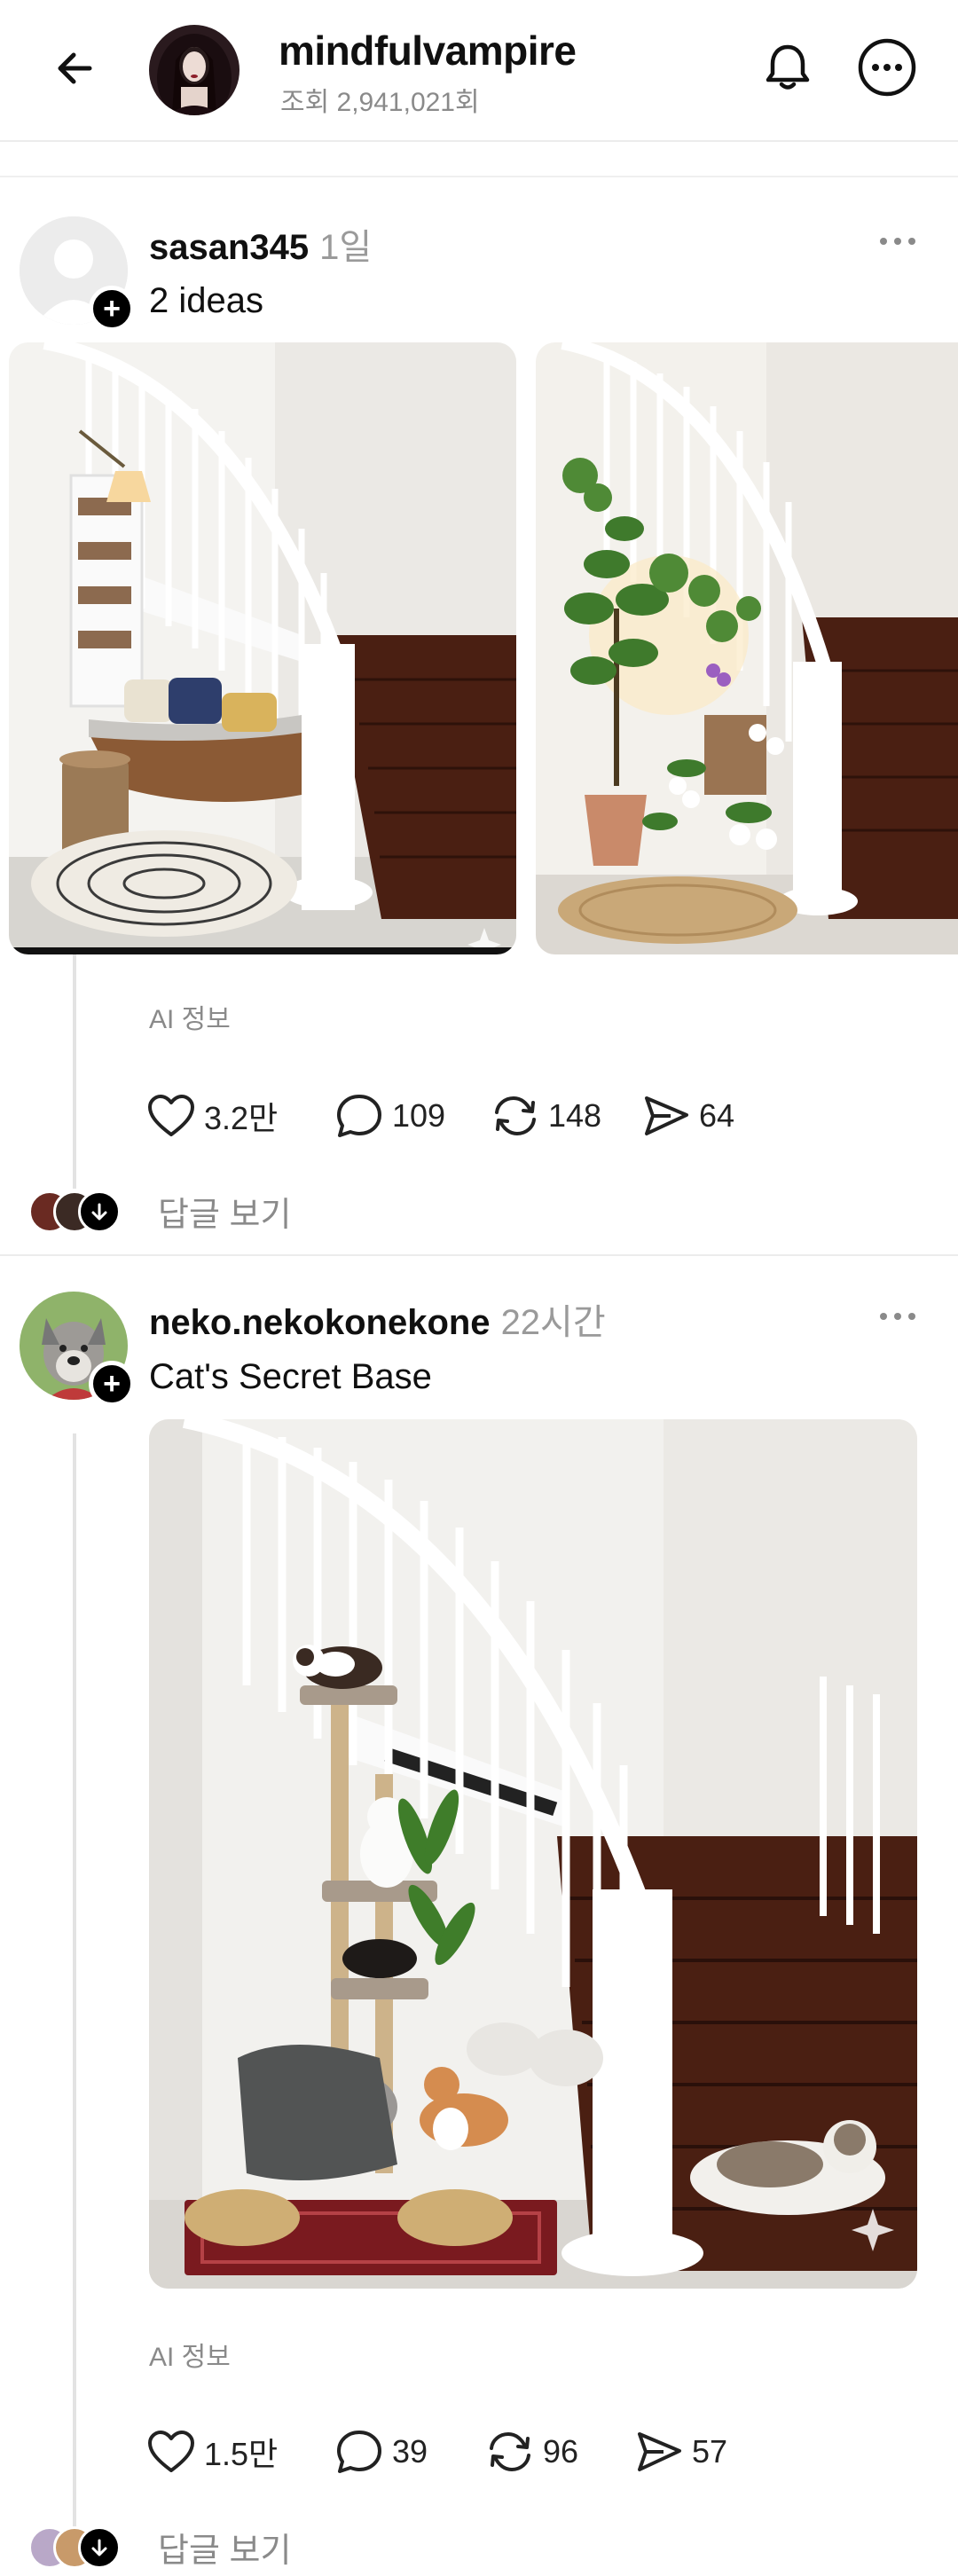  What do you see at coordinates (195, 70) in the screenshot?
I see `profile-avatar` at bounding box center [195, 70].